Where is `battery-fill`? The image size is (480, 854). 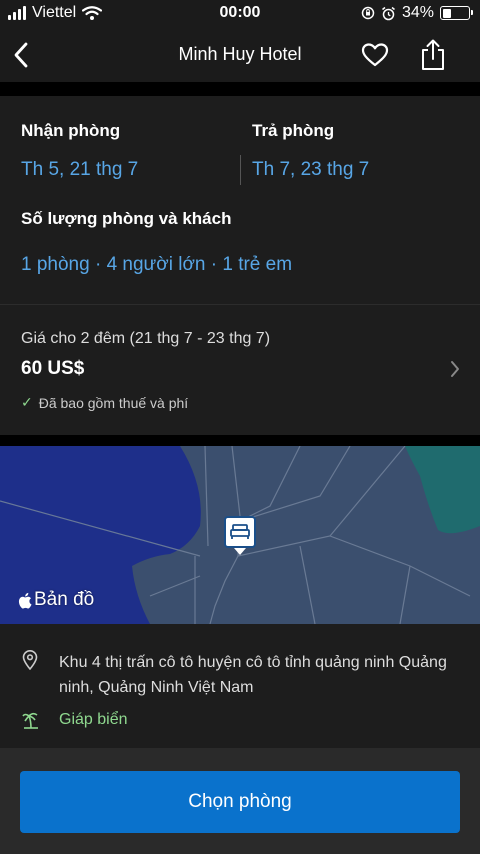 battery-fill is located at coordinates (446, 13).